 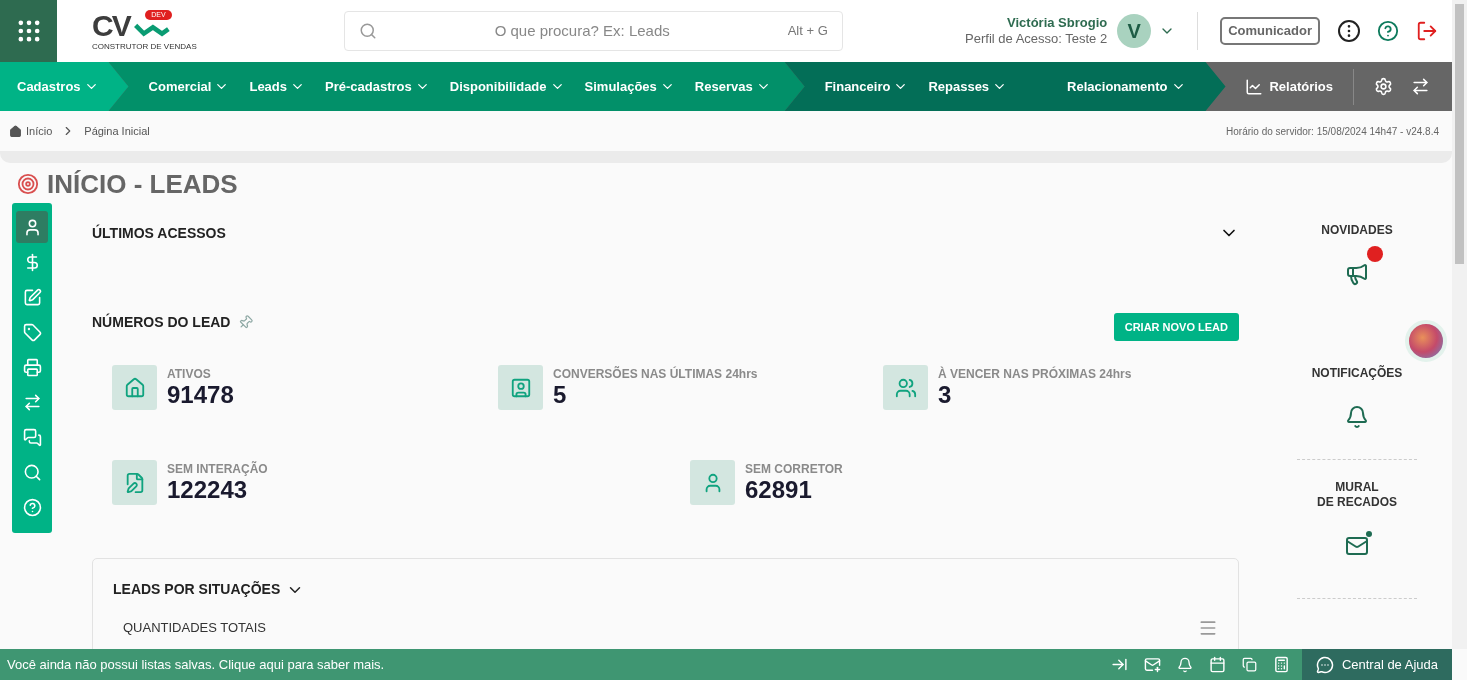 What do you see at coordinates (629, 86) in the screenshot?
I see `nav-menu-item: Simulações` at bounding box center [629, 86].